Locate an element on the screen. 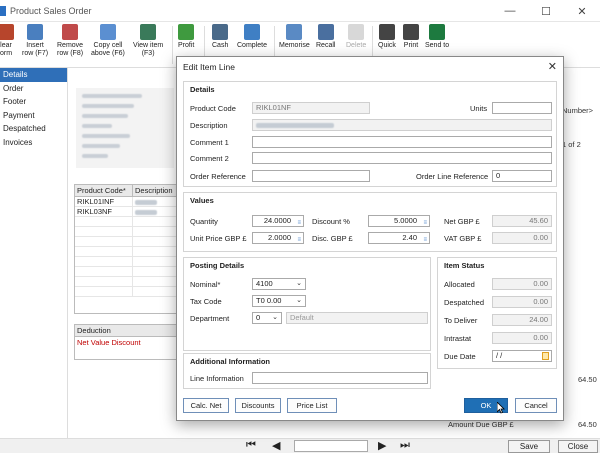 Image resolution: width=600 pixels, height=453 pixels. table-row: RIKL03NF is located at coordinates (127, 212).